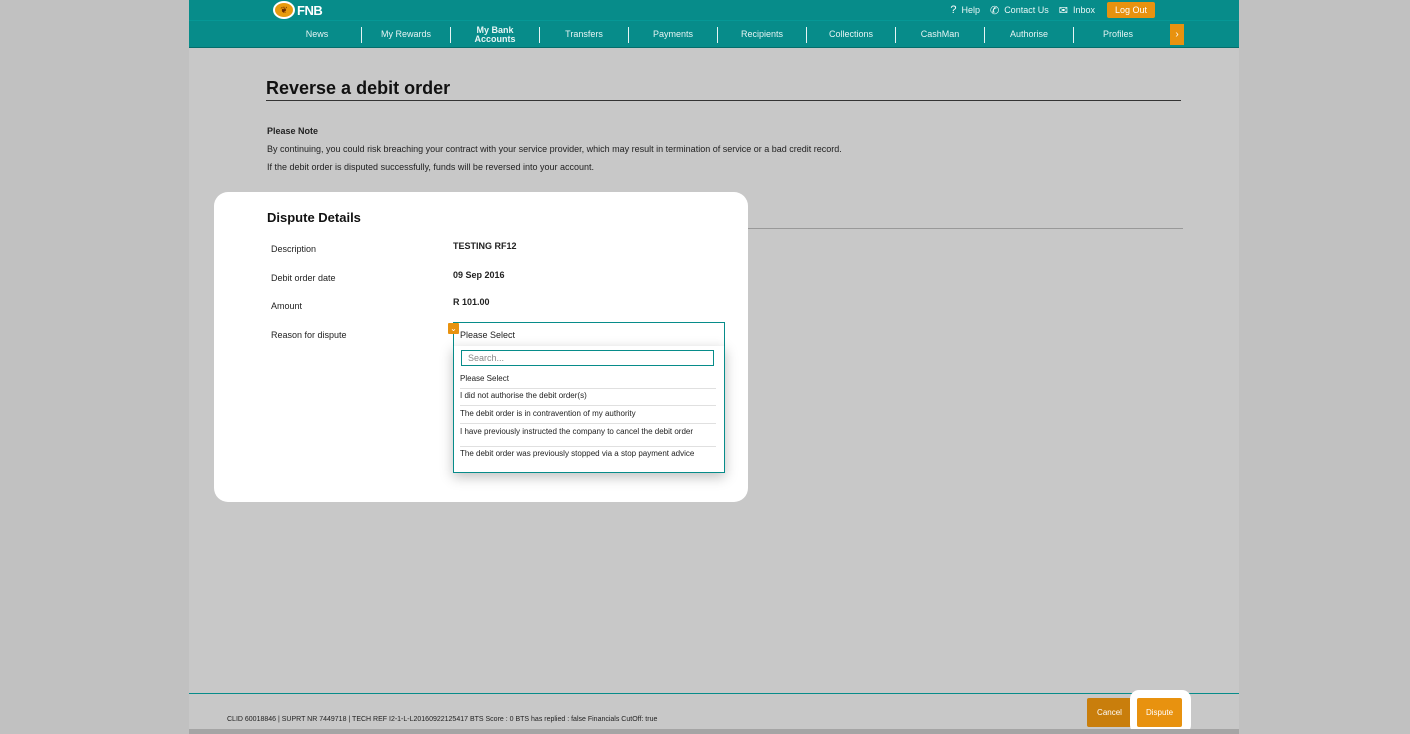  Describe the element at coordinates (584, 34) in the screenshot. I see `nav-transfers: Transfers` at that location.